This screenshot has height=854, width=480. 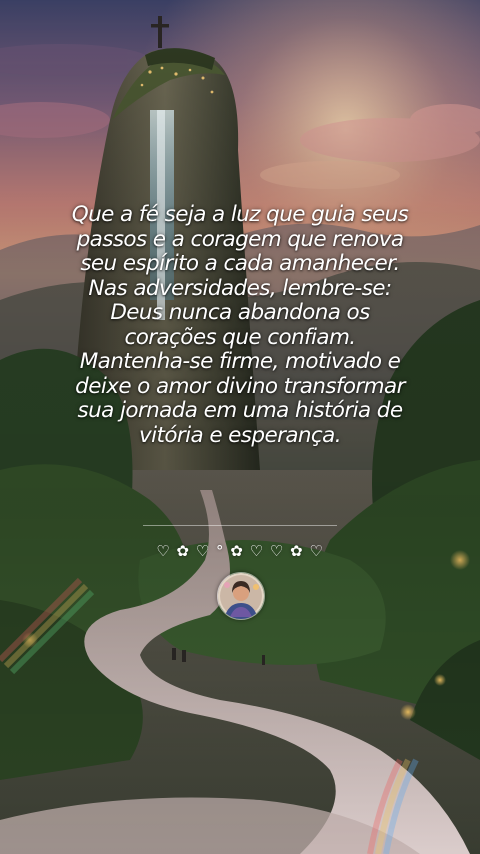 What do you see at coordinates (240, 263) in the screenshot?
I see `quote-line: seu espírito a cada amanhecer.` at bounding box center [240, 263].